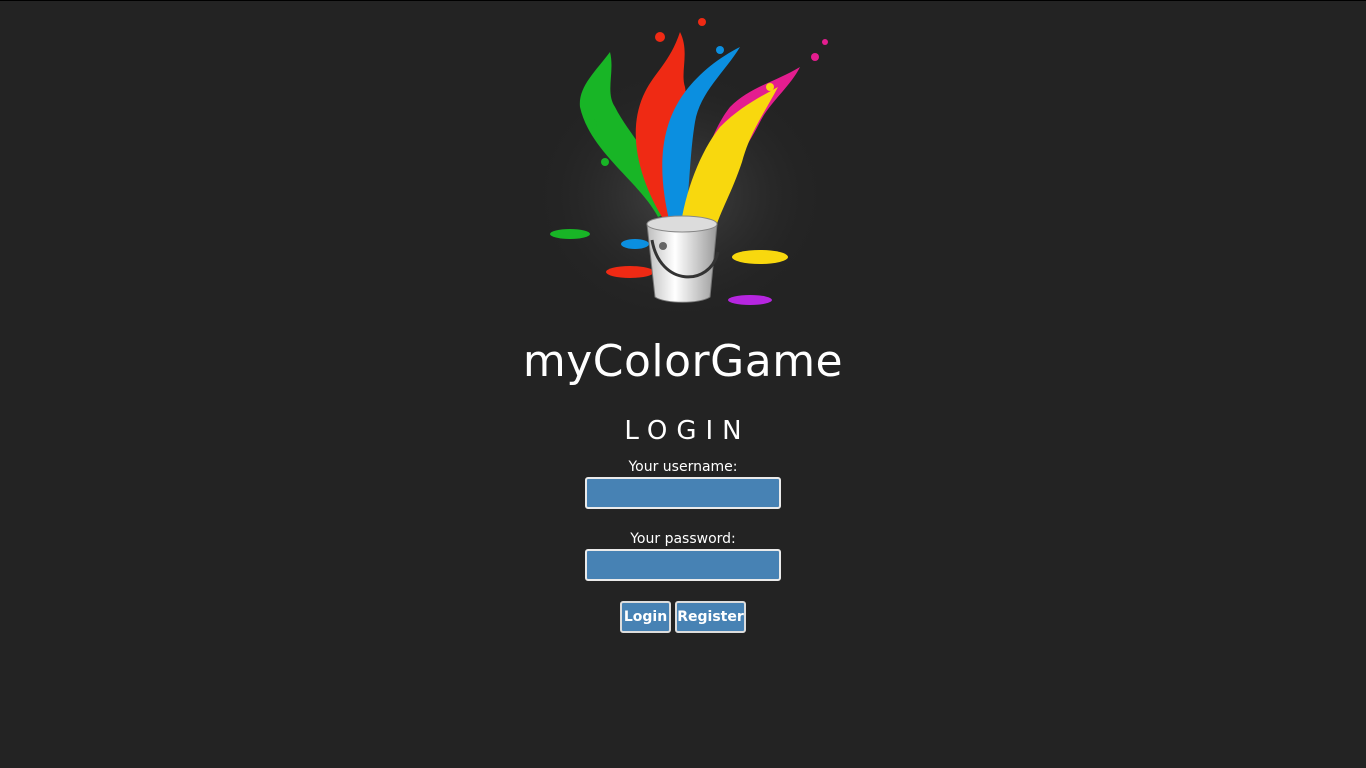 This screenshot has height=768, width=1366. I want to click on login-heading: LOGIN, so click(687, 431).